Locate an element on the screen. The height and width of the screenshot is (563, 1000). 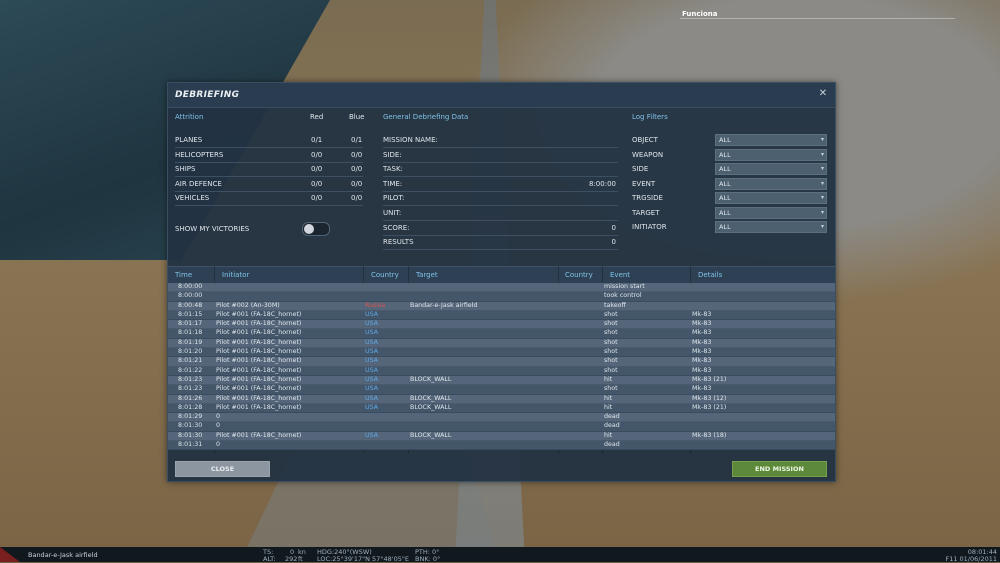
log-initiator: Pilot #002 (An-30M) is located at coordinates (248, 305).